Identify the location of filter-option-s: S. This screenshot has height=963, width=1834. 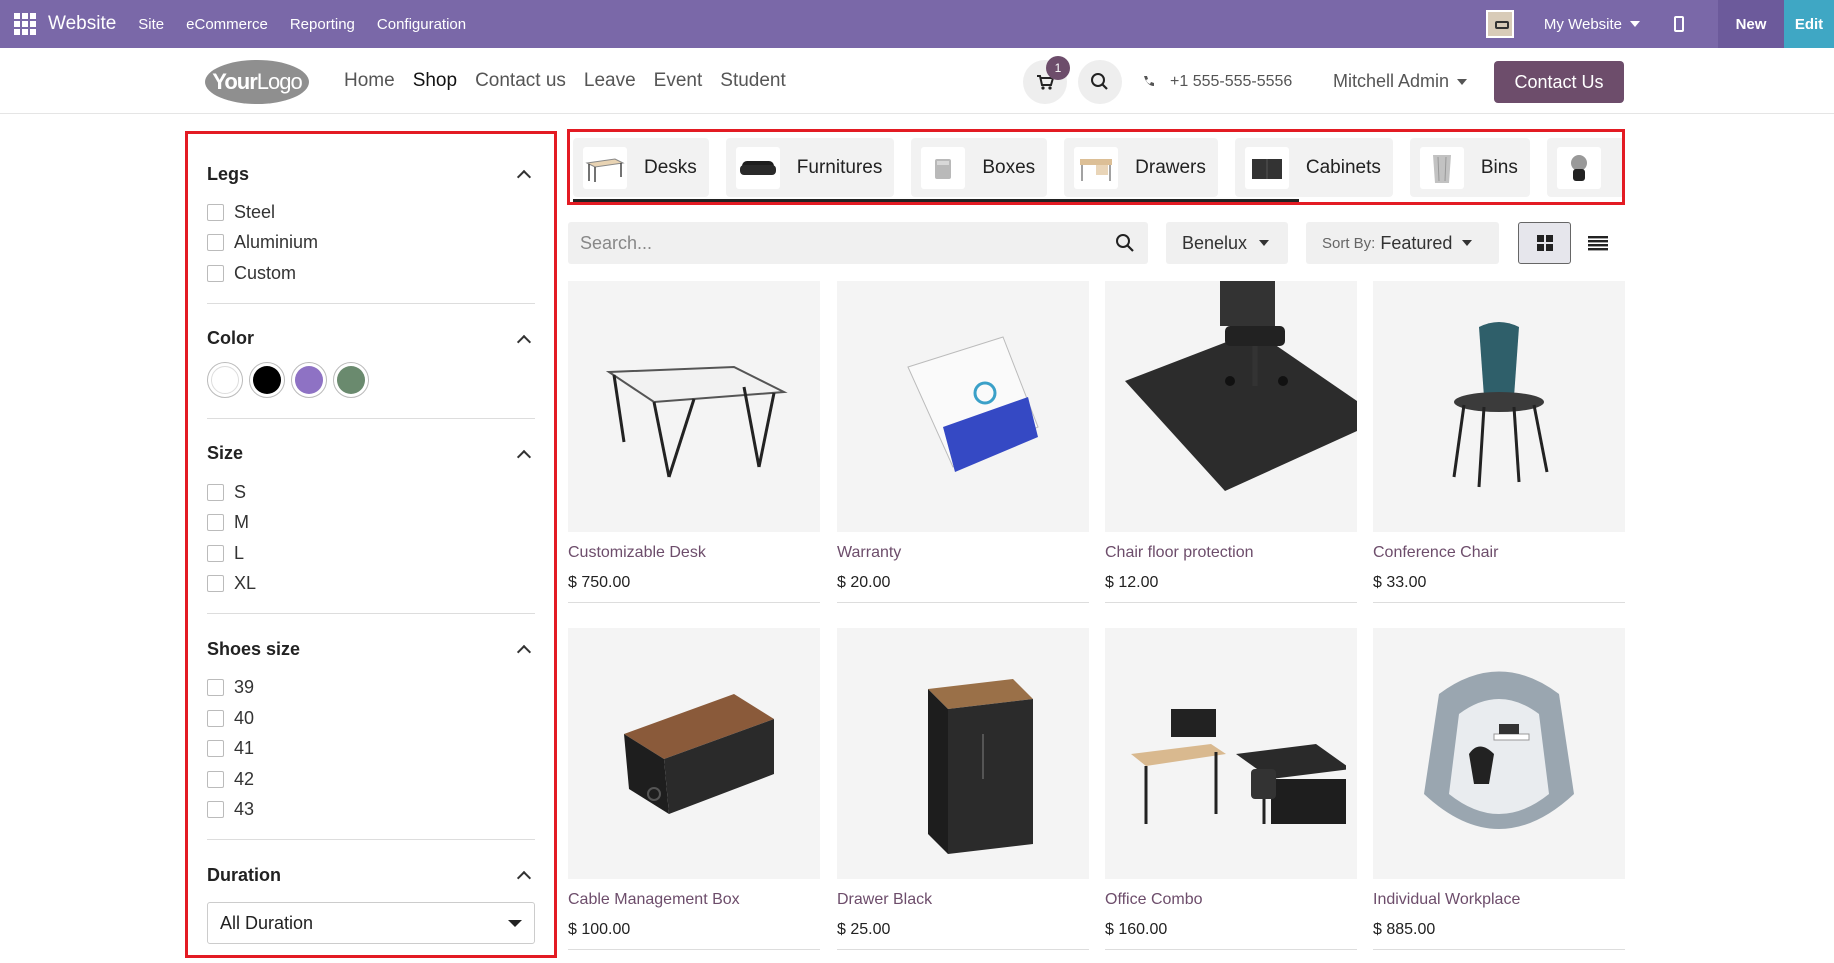
(371, 492).